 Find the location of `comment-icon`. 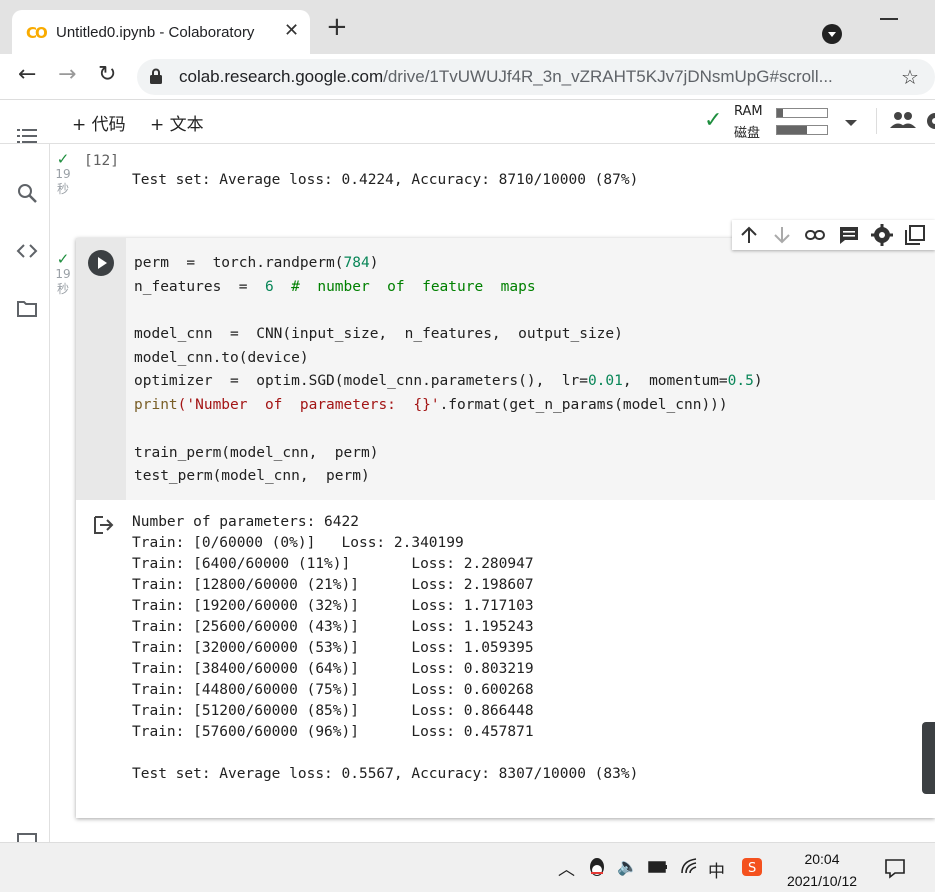

comment-icon is located at coordinates (849, 235).